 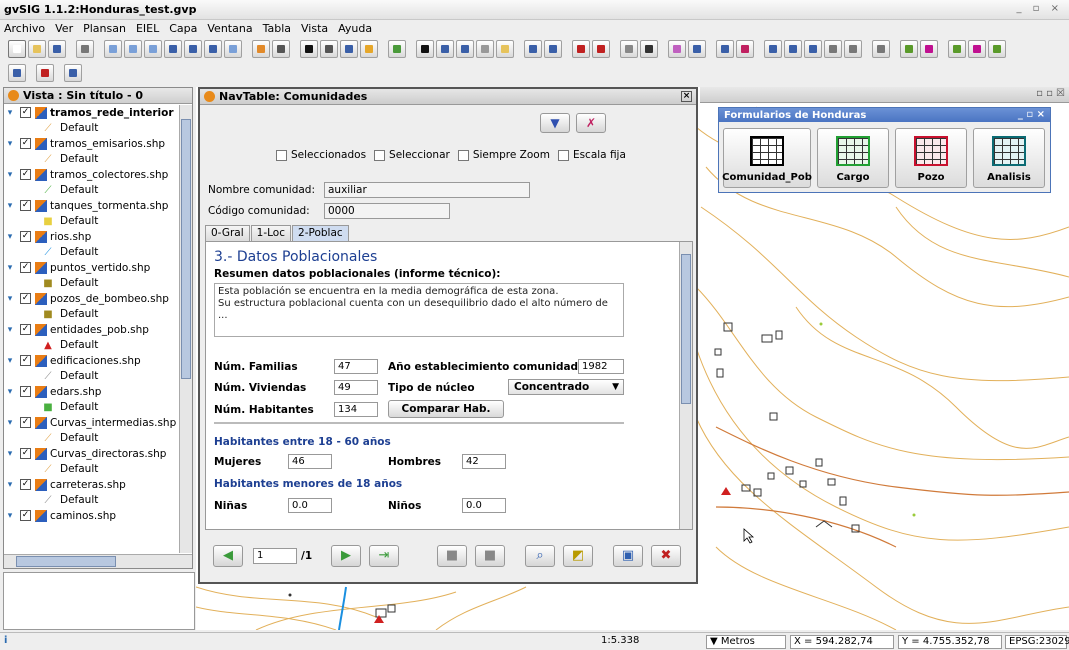 What do you see at coordinates (578, 556) in the screenshot?
I see `select-record-button: ◩` at bounding box center [578, 556].